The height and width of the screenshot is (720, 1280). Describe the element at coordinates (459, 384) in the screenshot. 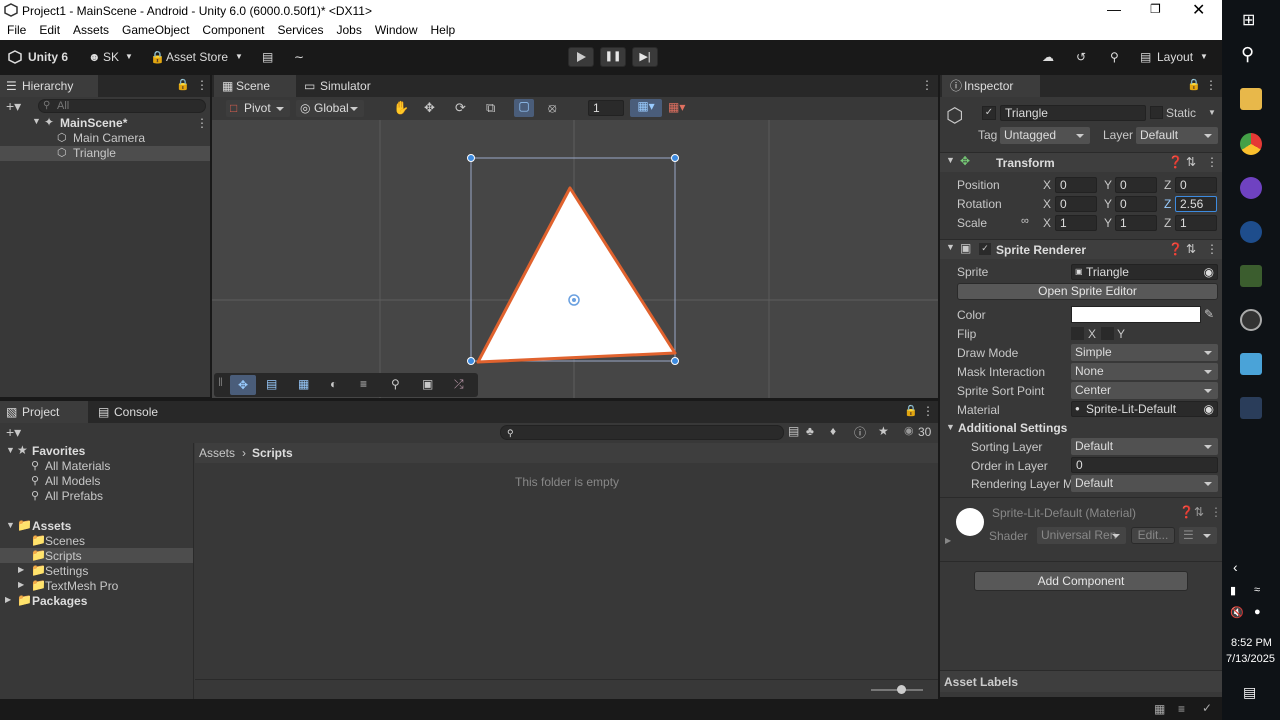

I see `shuffle-icon: ⤮` at that location.